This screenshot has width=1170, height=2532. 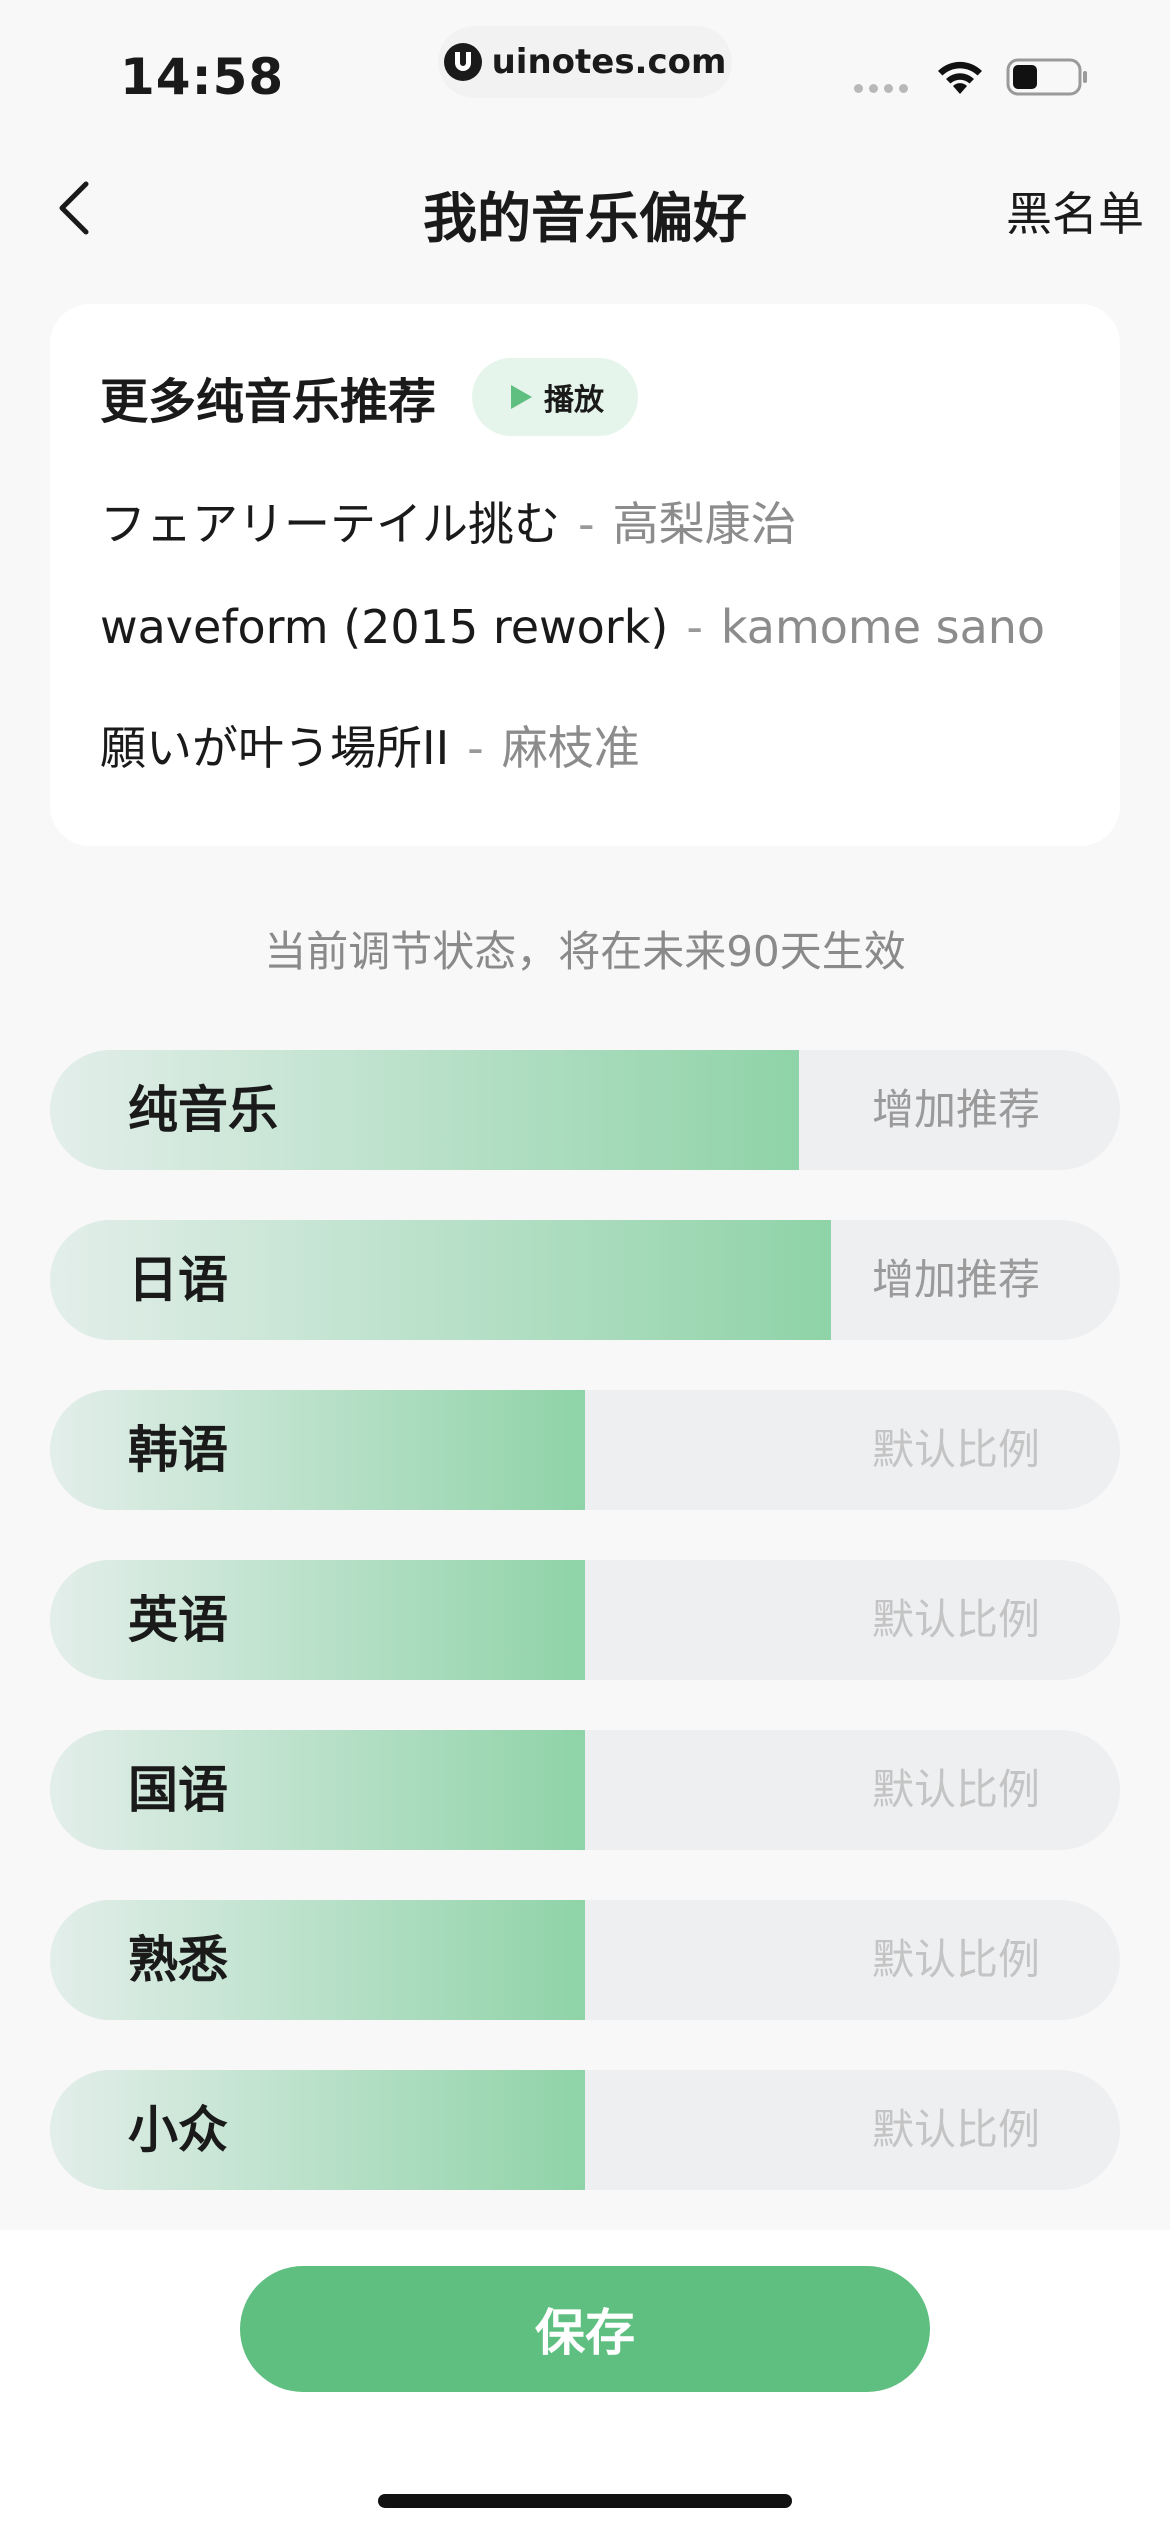 I want to click on song-artist: kamome sano, so click(x=883, y=627).